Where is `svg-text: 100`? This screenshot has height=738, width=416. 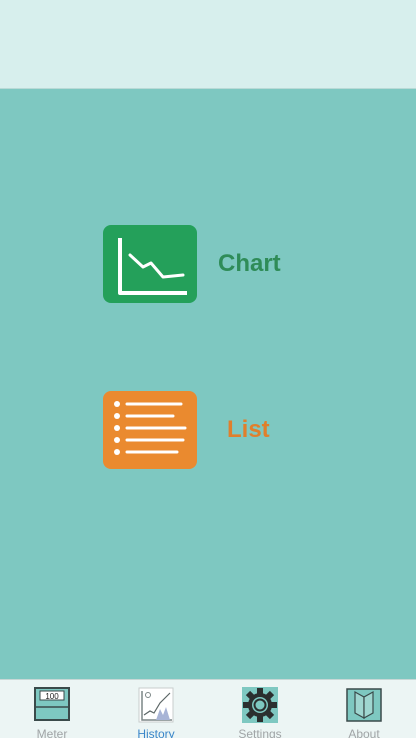
svg-text: 100 is located at coordinates (52, 696).